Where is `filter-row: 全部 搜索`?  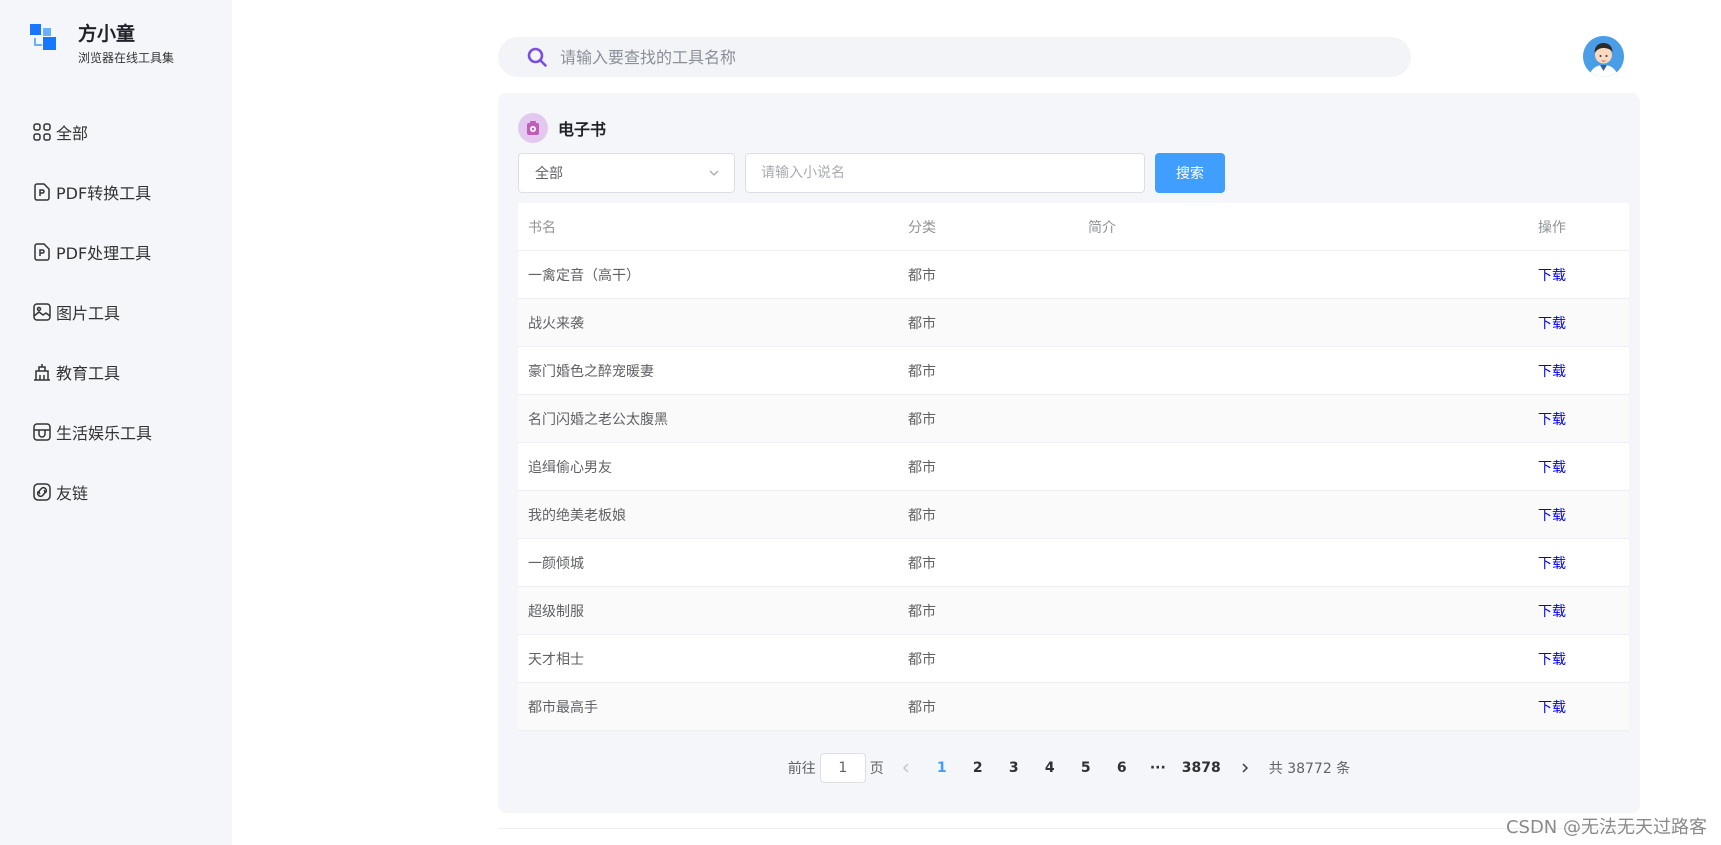 filter-row: 全部 搜索 is located at coordinates (871, 173).